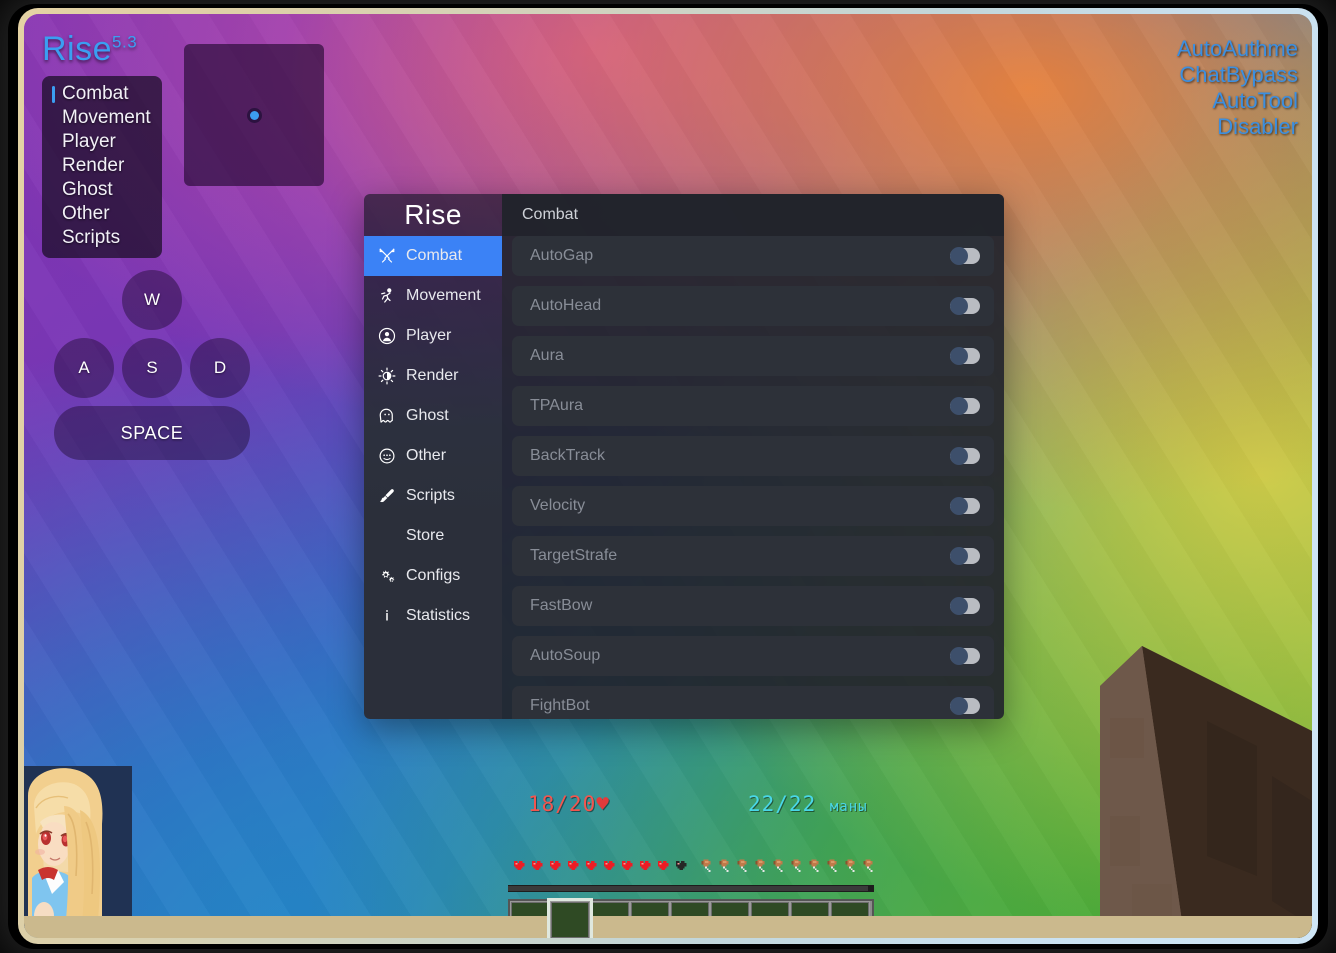 This screenshot has width=1336, height=953. I want to click on sidebar-label: Player, so click(429, 335).